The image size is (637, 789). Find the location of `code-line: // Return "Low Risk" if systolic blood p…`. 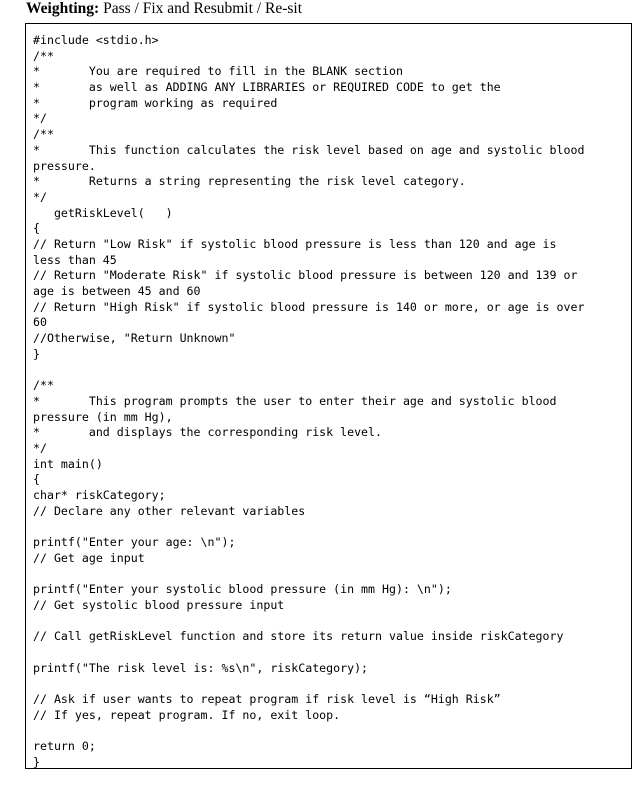

code-line: // Return "Low Risk" if systolic blood p… is located at coordinates (295, 243).